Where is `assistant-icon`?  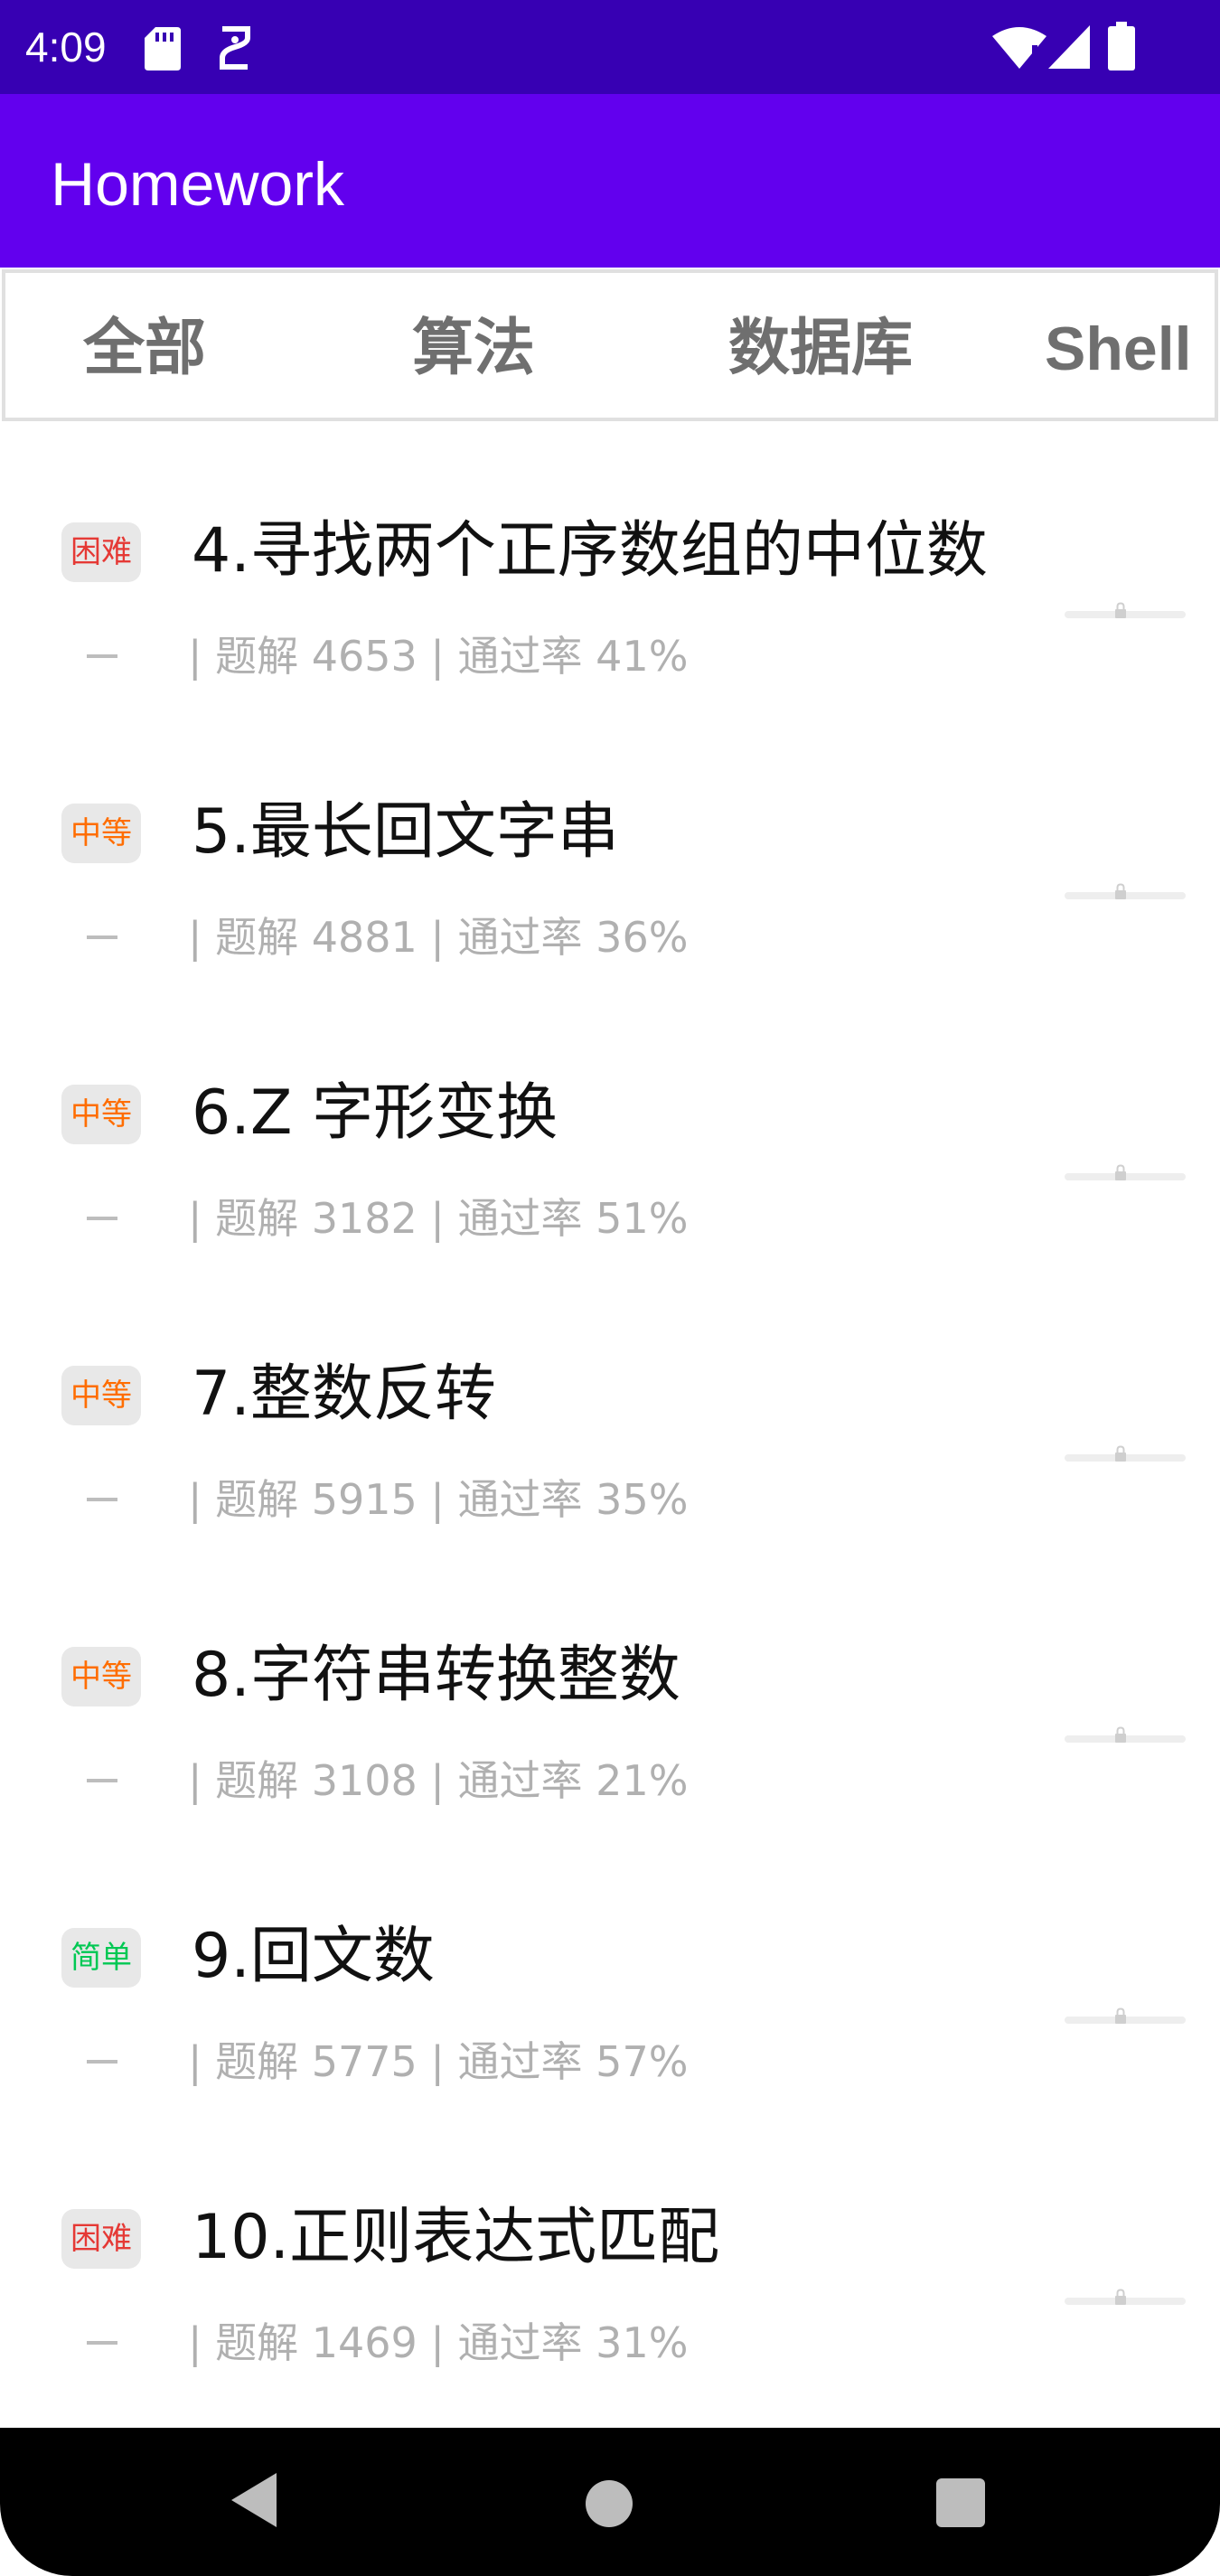
assistant-icon is located at coordinates (235, 48).